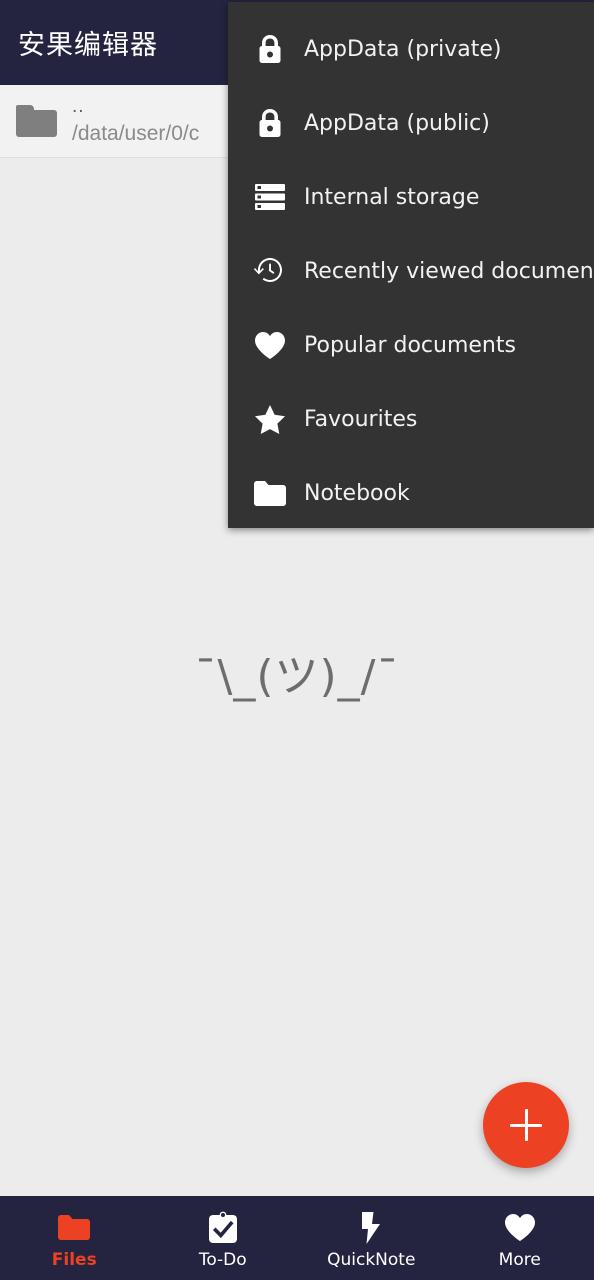 This screenshot has width=594, height=1280. I want to click on nav-item-label: To-Do, so click(222, 1259).